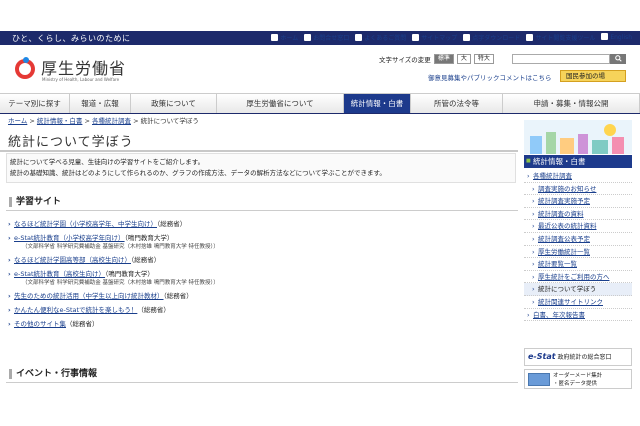 The image size is (640, 426). I want to click on ministry-logo-text: 厚生労働省, so click(83, 67).